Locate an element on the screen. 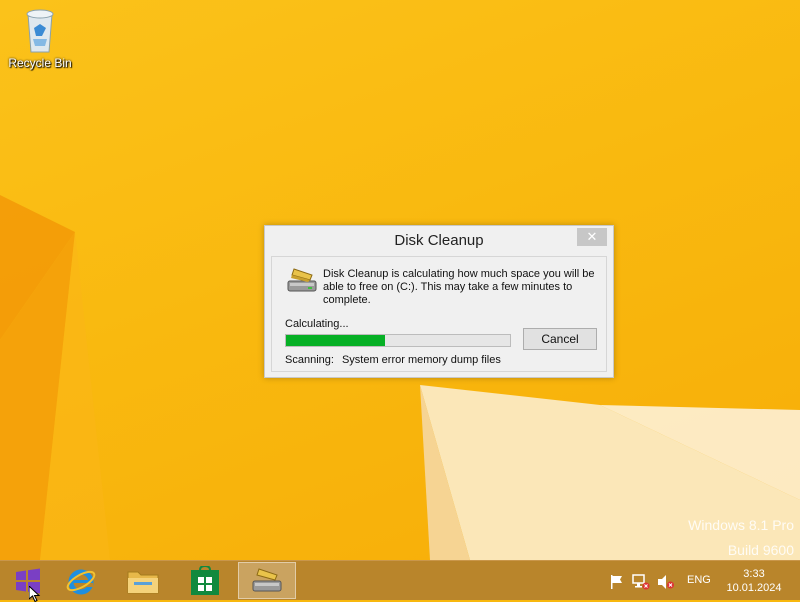 Image resolution: width=800 pixels, height=602 pixels. taskbar-file-explorer is located at coordinates (143, 580).